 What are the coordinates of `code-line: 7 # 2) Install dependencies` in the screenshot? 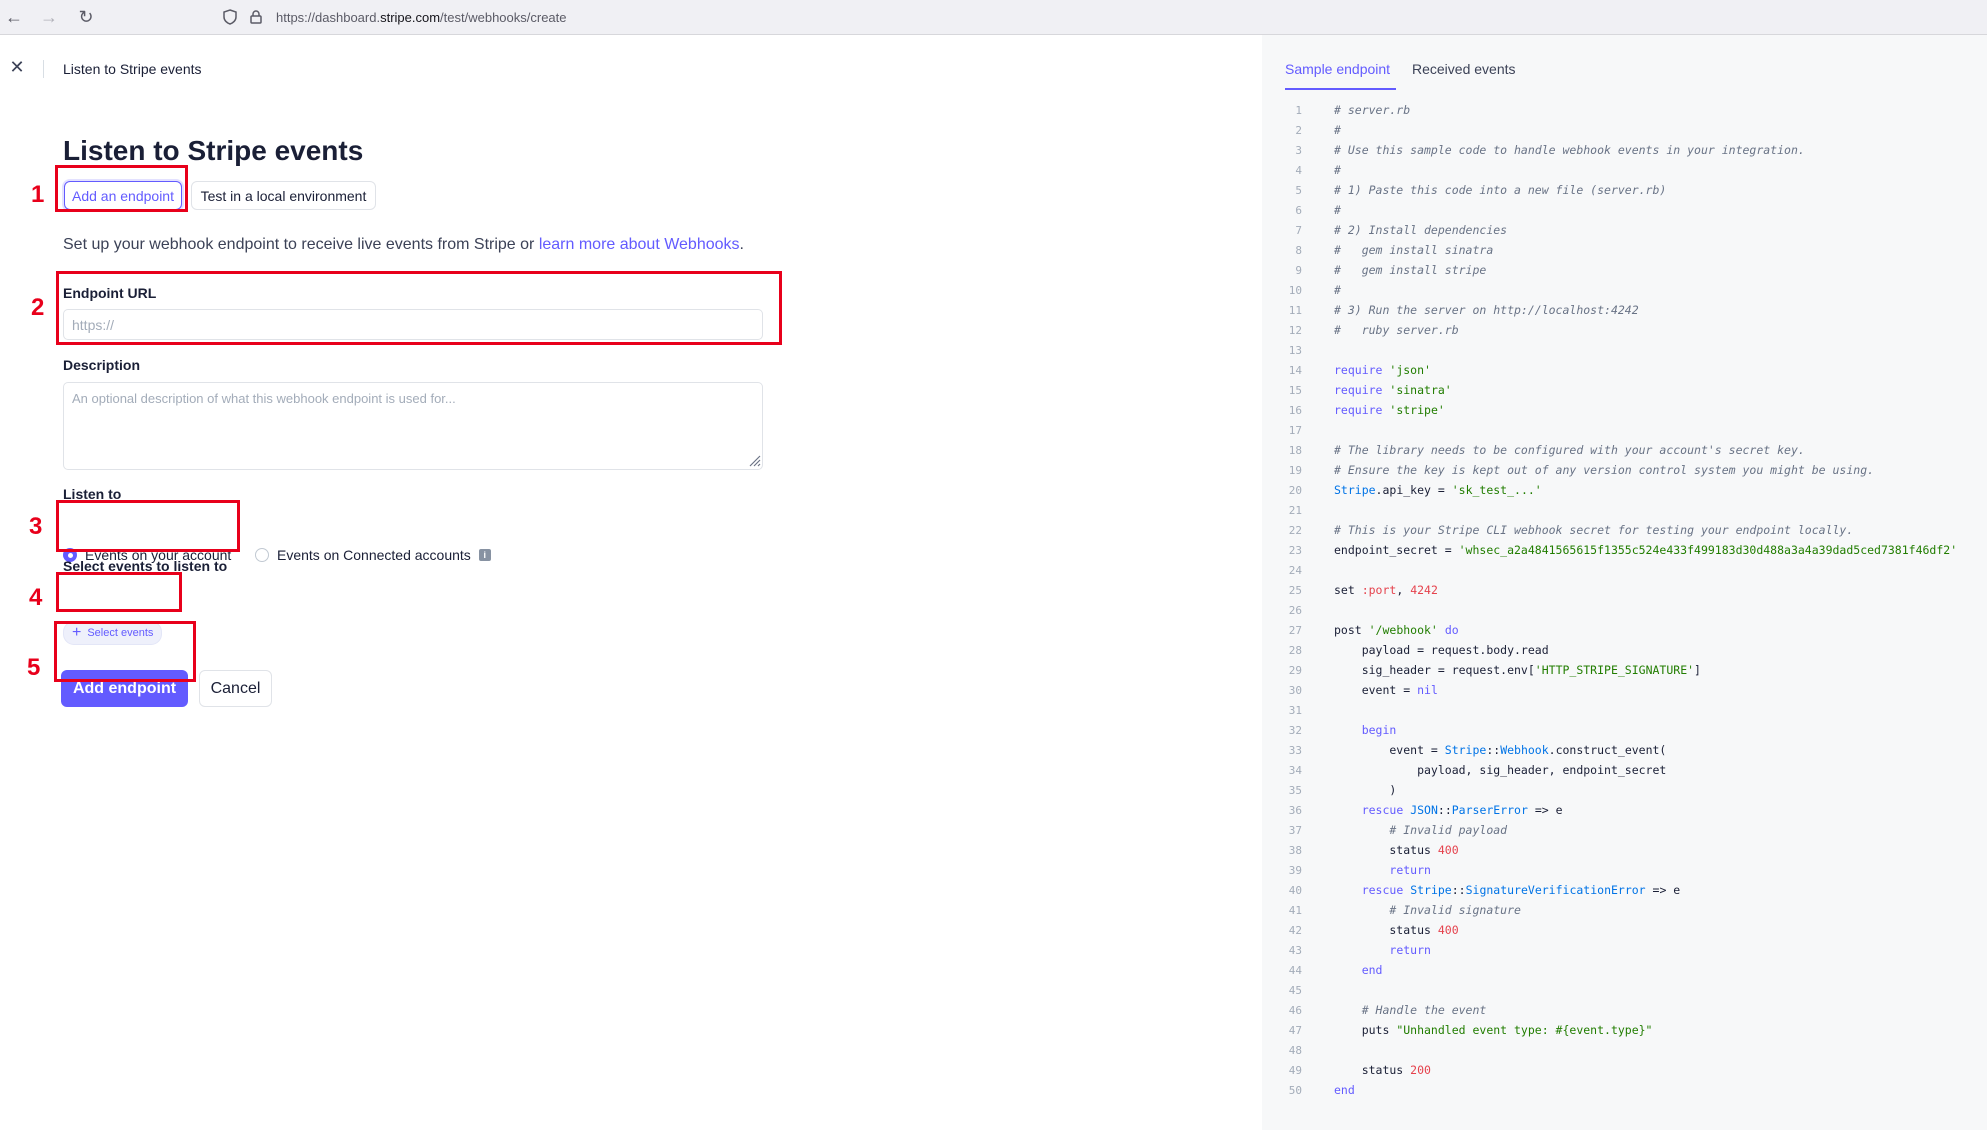 It's located at (1624, 230).